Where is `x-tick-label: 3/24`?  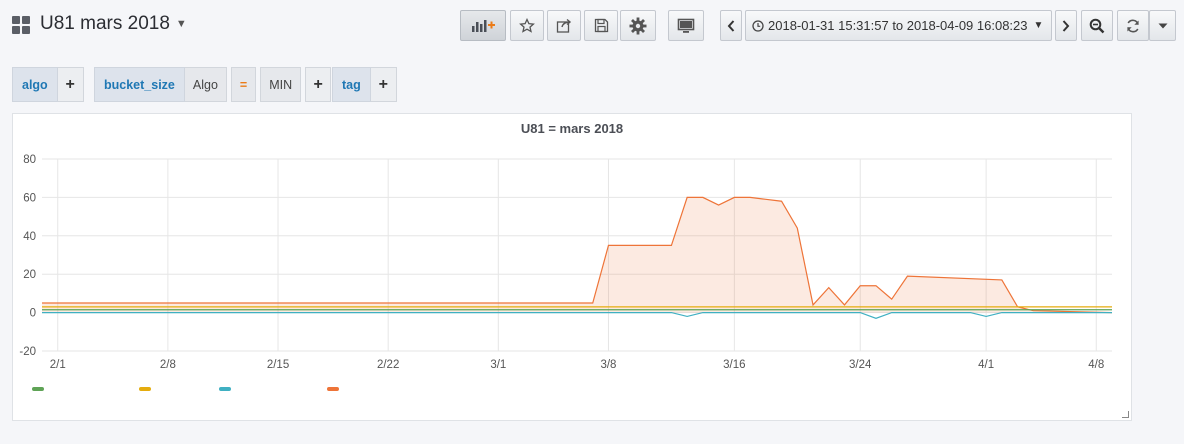 x-tick-label: 3/24 is located at coordinates (860, 365).